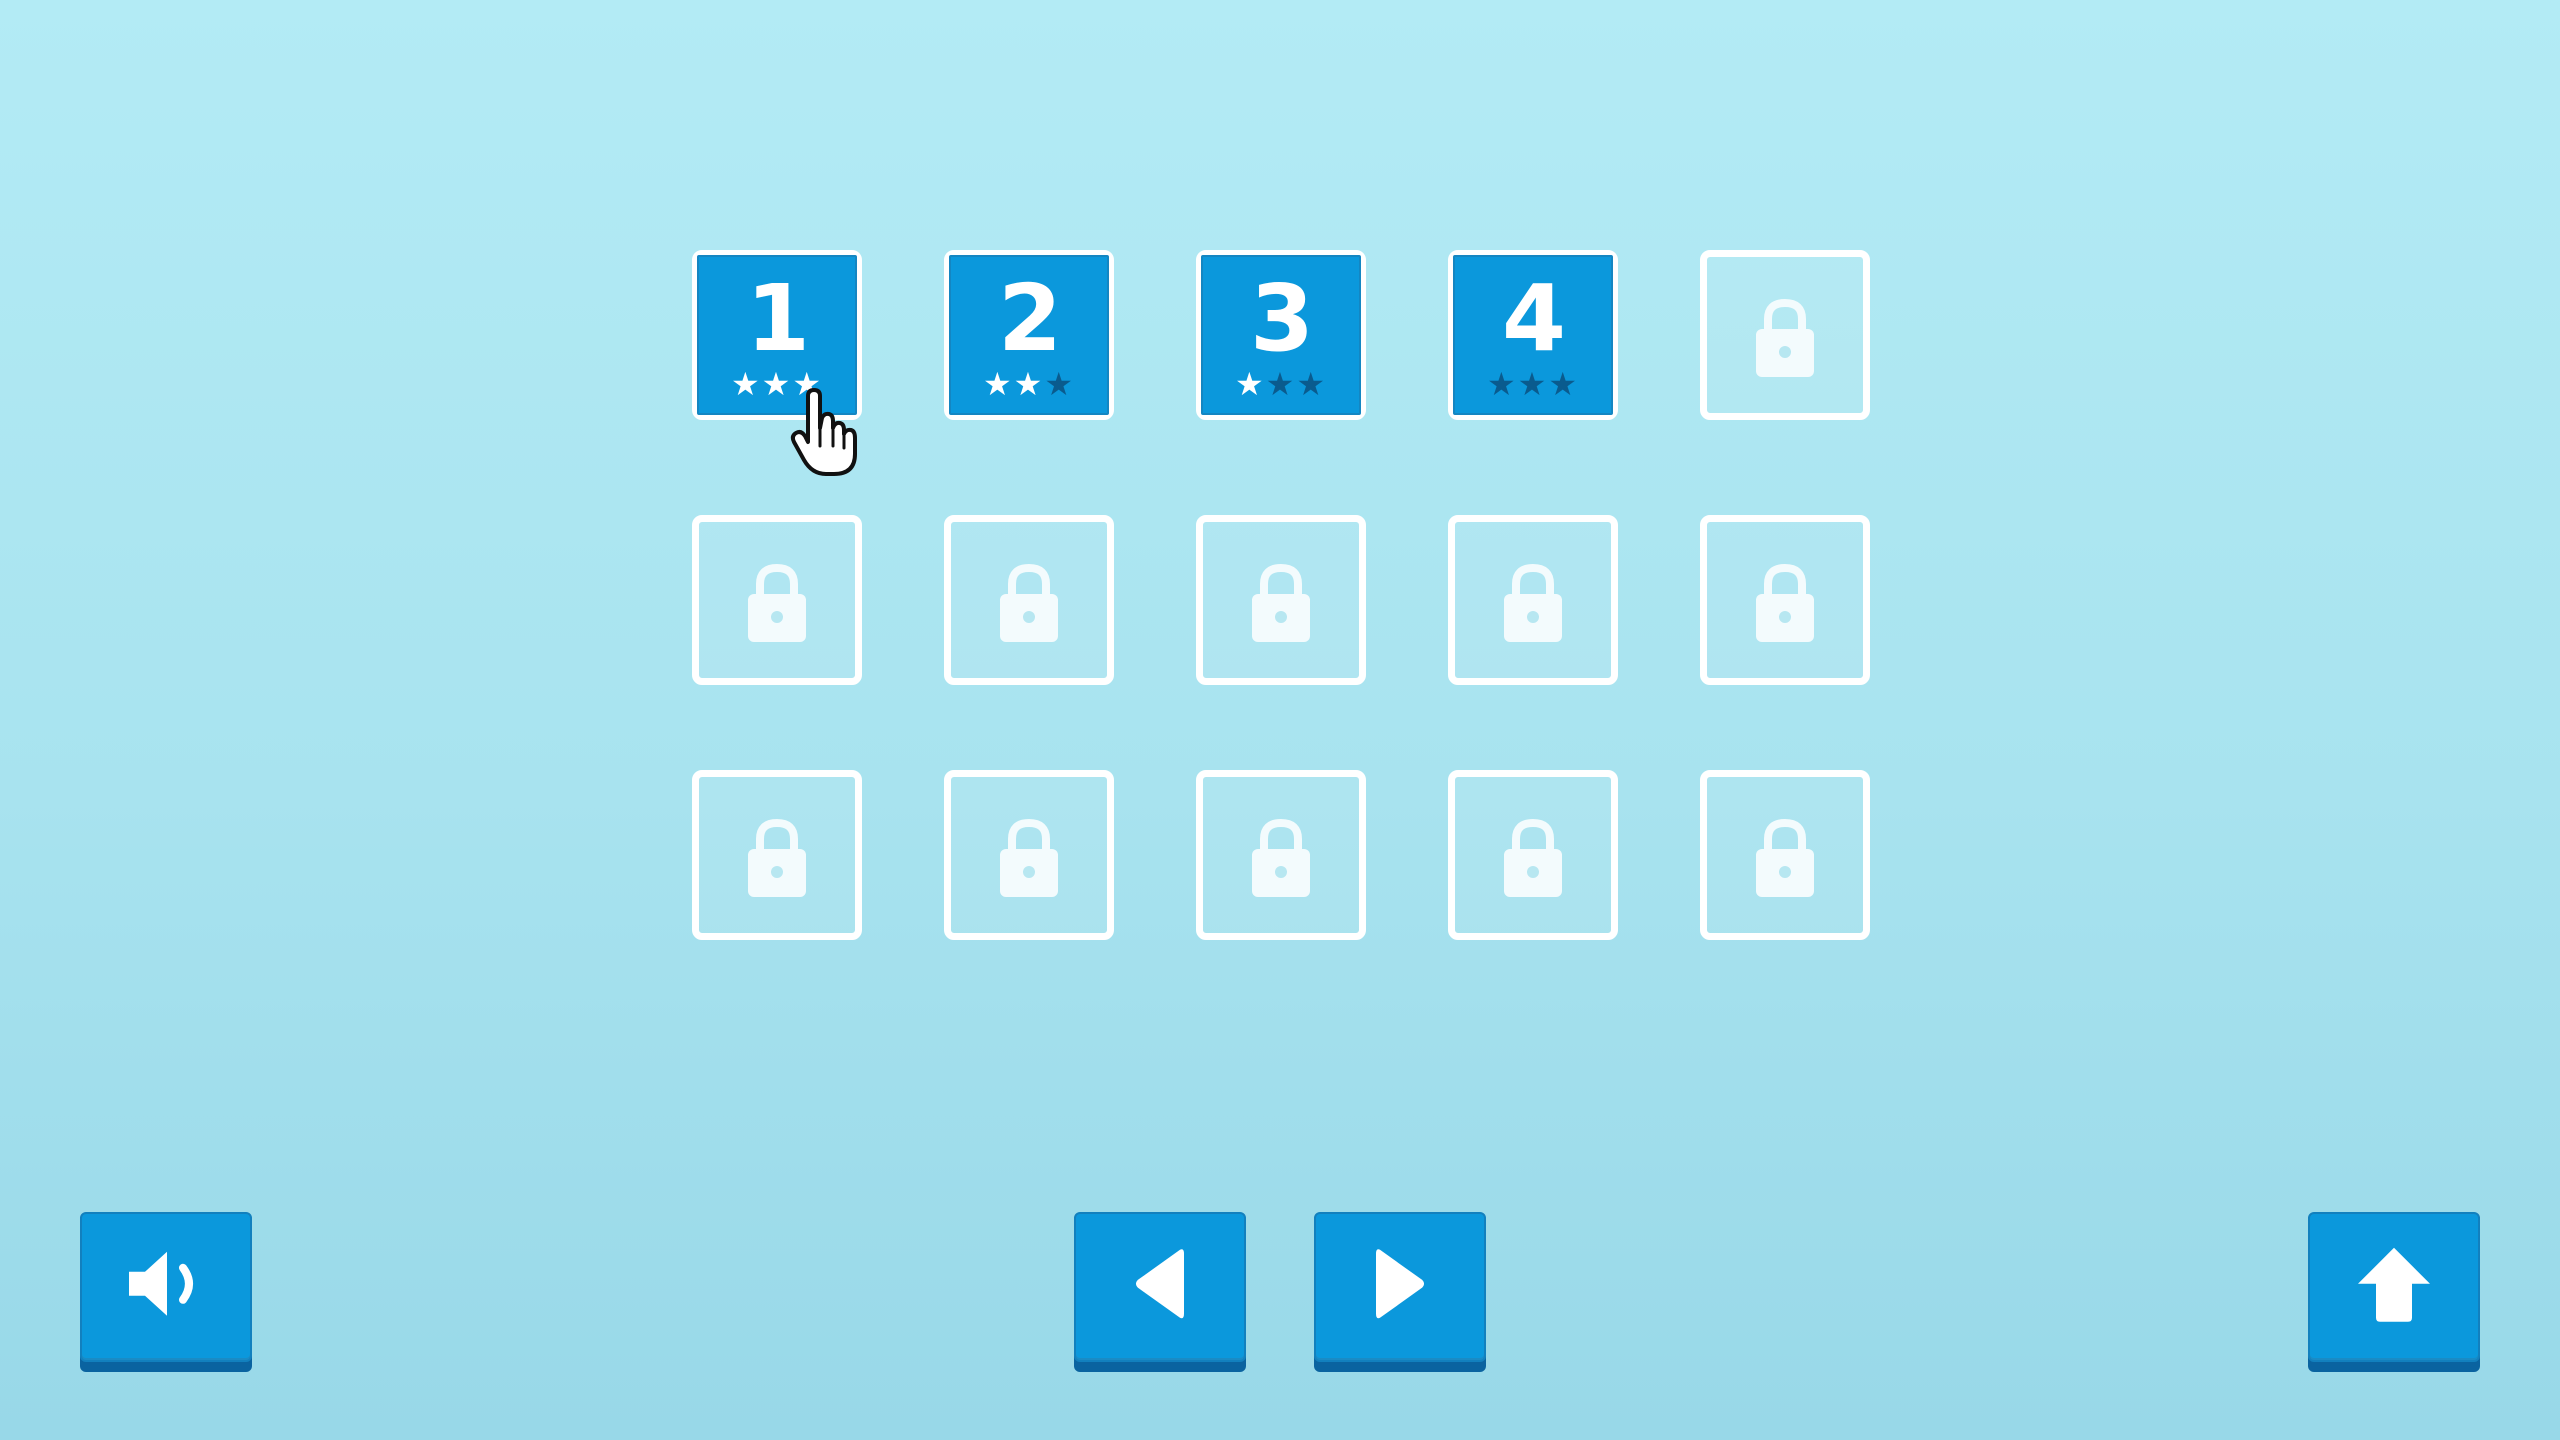  What do you see at coordinates (1281, 318) in the screenshot?
I see `level-number: 3` at bounding box center [1281, 318].